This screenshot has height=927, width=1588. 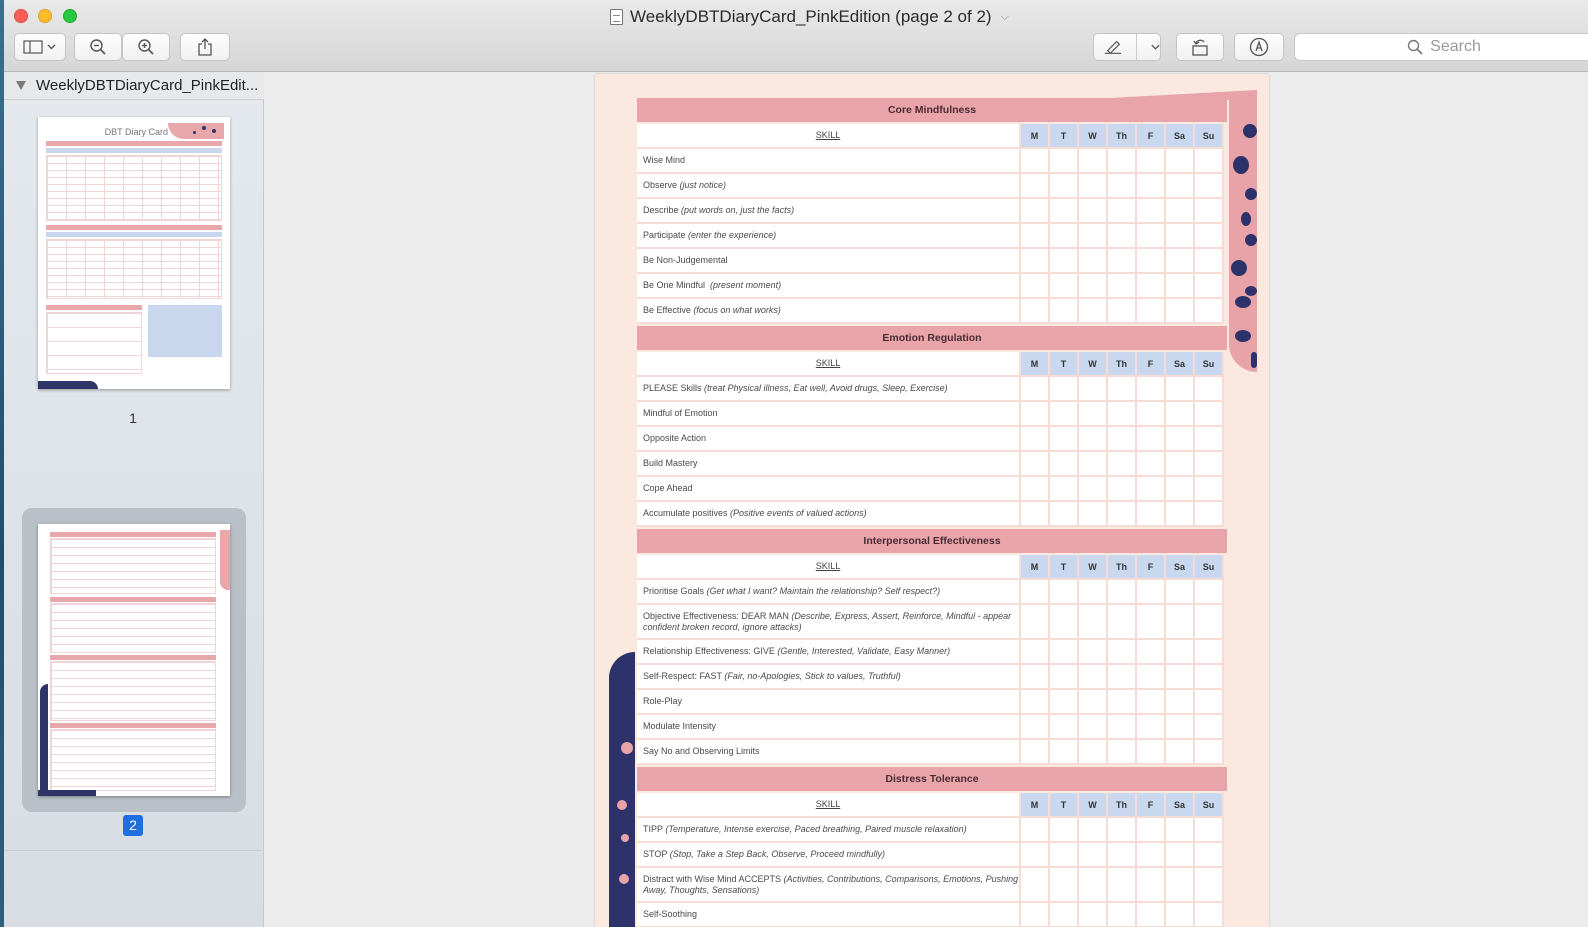 What do you see at coordinates (70, 16) in the screenshot?
I see `zoom-window-button` at bounding box center [70, 16].